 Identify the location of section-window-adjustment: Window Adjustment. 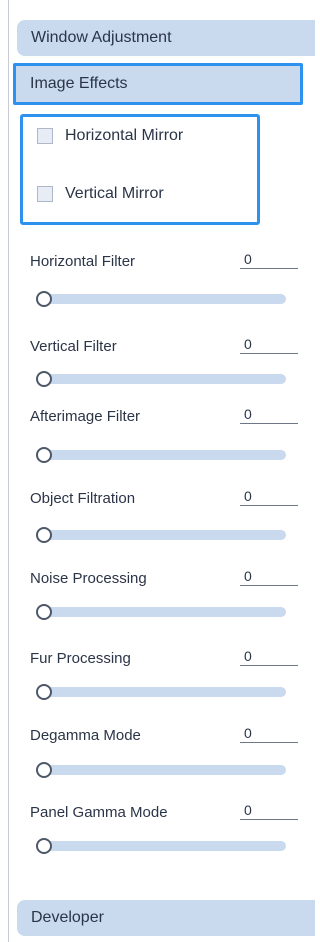
(166, 38).